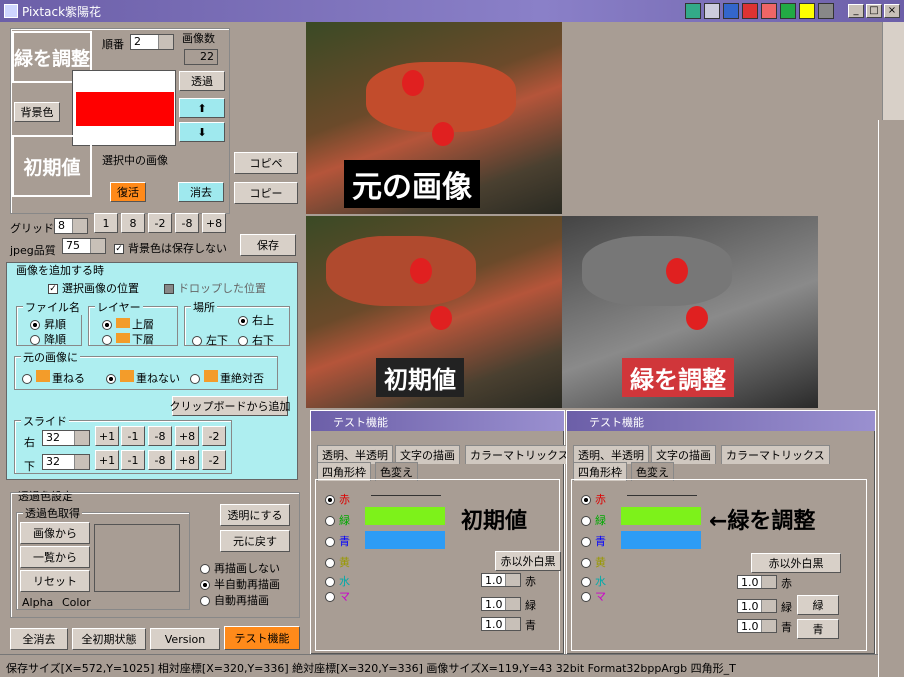 This screenshot has height=677, width=904. I want to click on restore-button: 復活, so click(128, 192).